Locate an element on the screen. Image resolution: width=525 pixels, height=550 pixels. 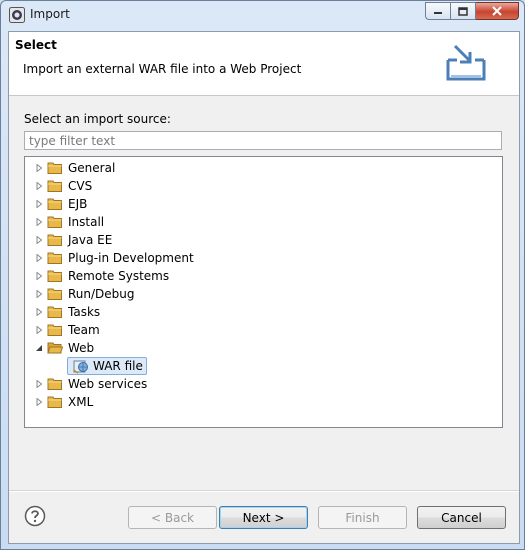
next-button: Next > is located at coordinates (263, 517).